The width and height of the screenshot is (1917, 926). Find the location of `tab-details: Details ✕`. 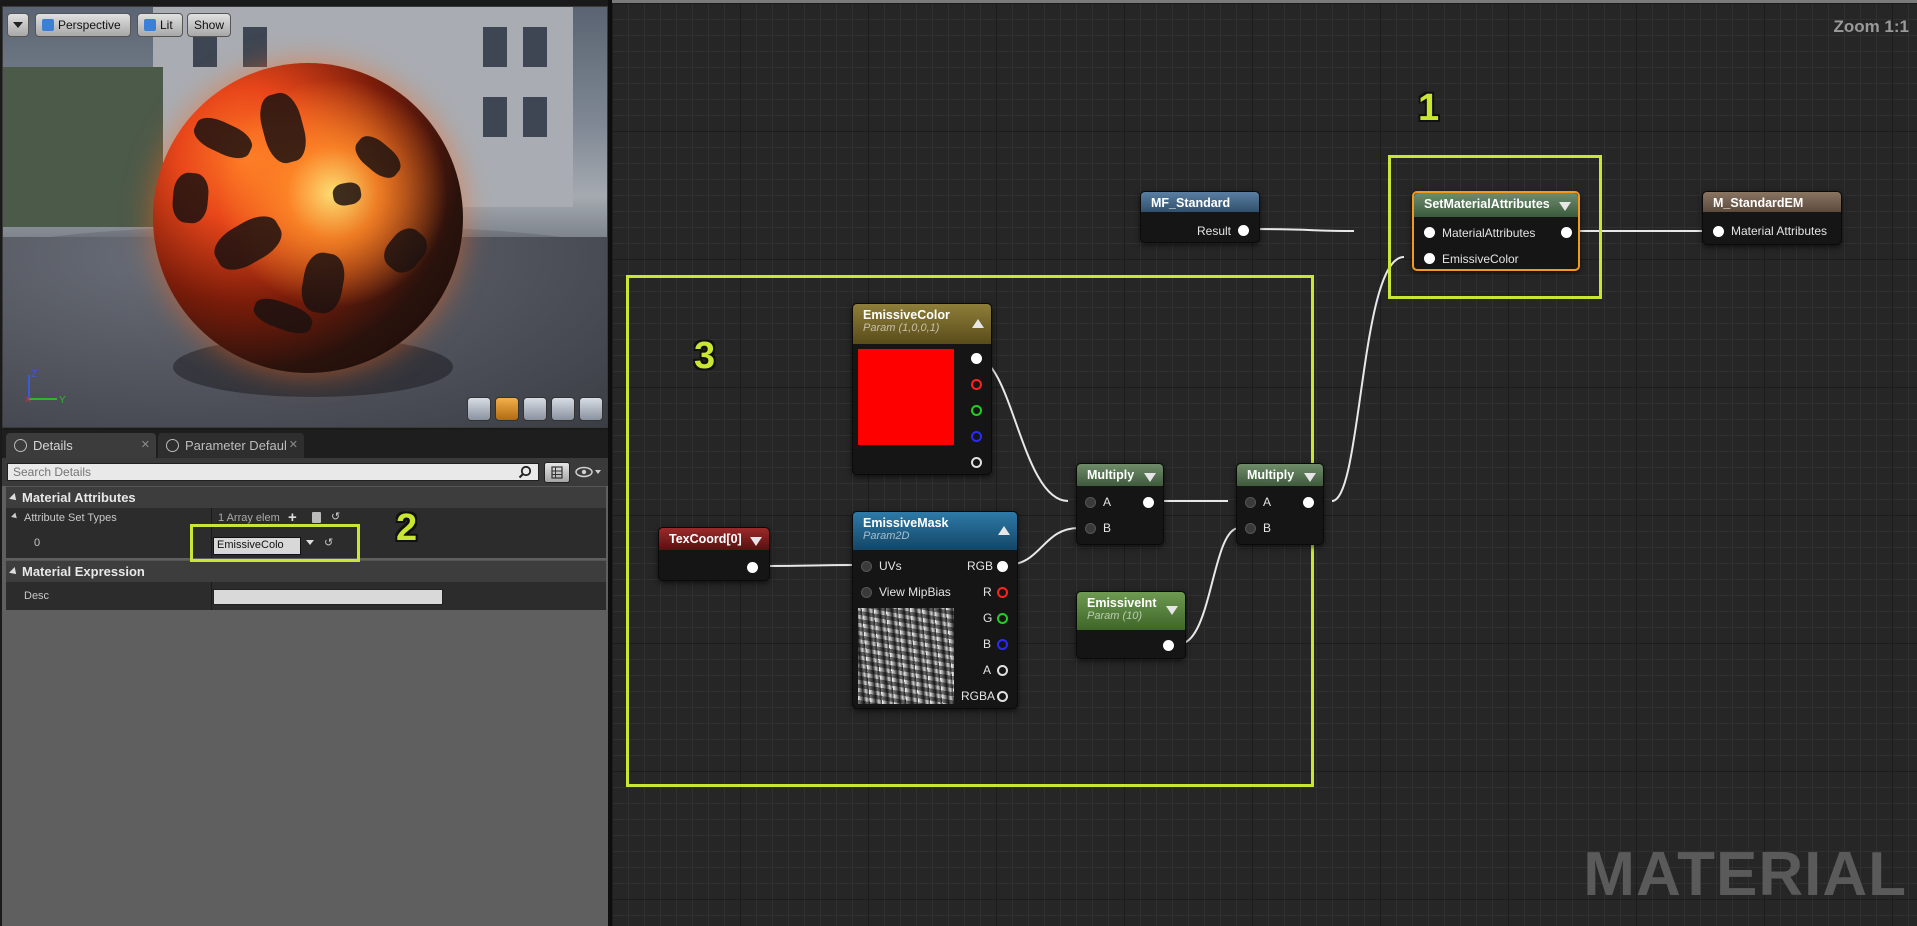

tab-details: Details ✕ is located at coordinates (81, 445).